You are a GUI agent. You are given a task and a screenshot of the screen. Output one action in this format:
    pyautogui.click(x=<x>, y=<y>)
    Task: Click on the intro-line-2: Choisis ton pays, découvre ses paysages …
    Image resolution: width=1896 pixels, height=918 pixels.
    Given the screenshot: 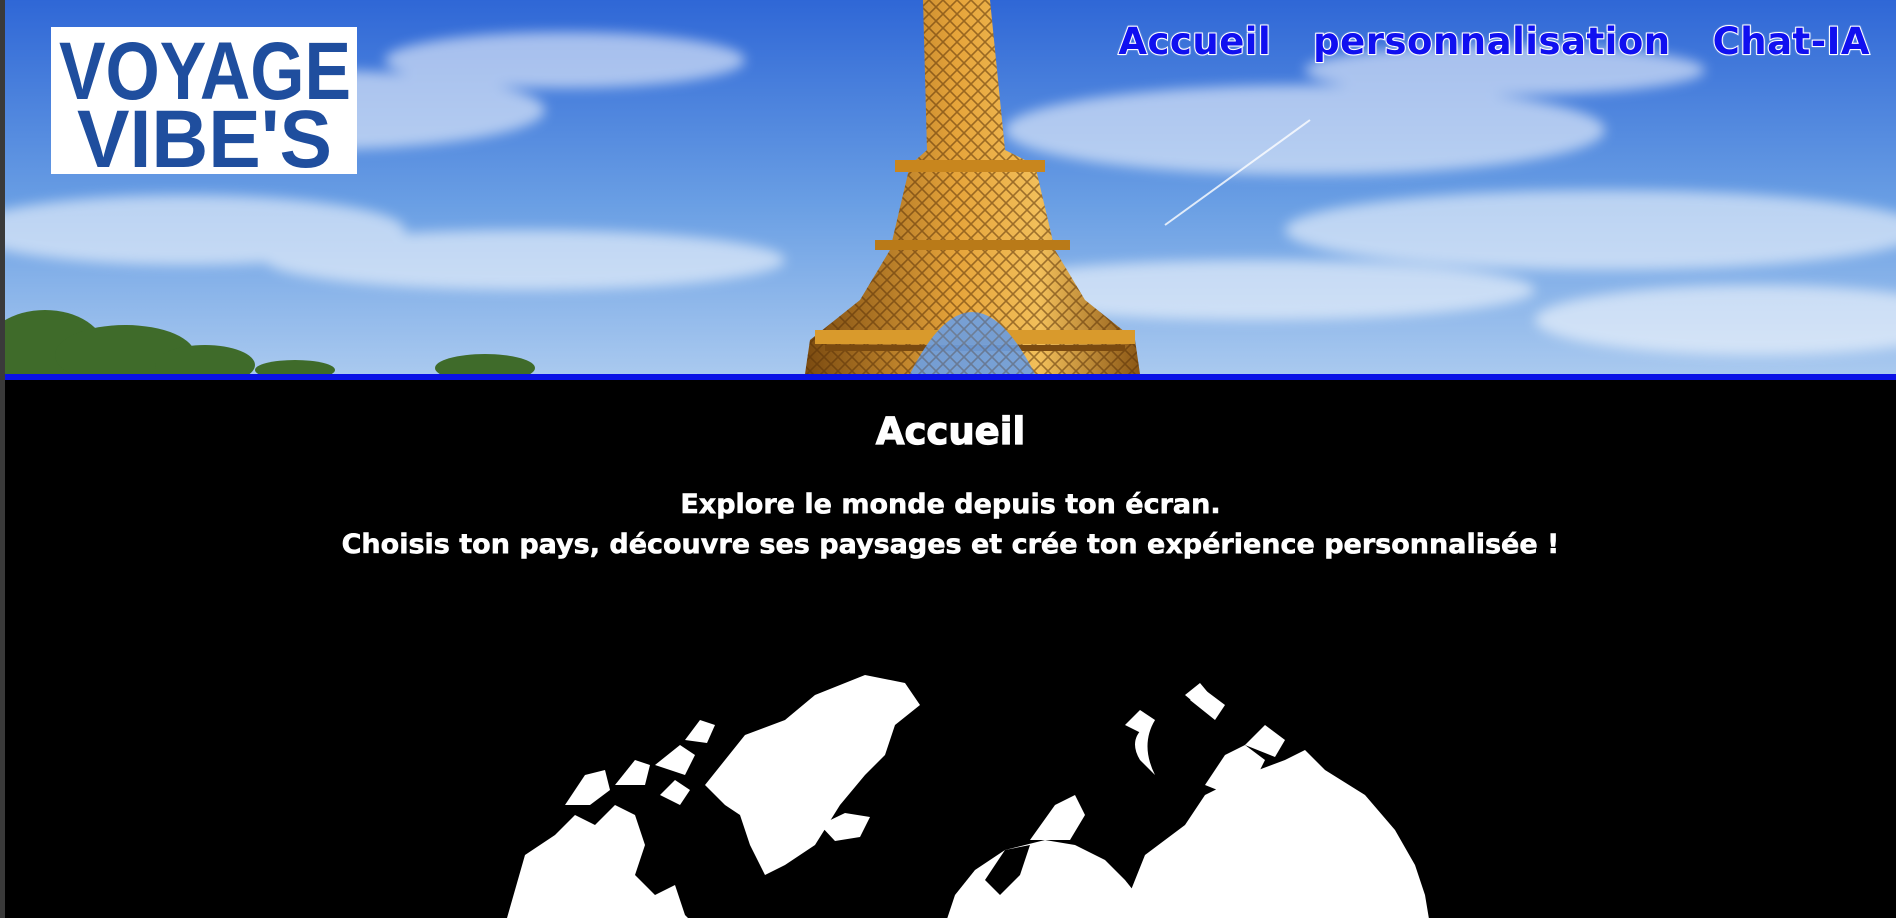 What is the action you would take?
    pyautogui.click(x=950, y=545)
    